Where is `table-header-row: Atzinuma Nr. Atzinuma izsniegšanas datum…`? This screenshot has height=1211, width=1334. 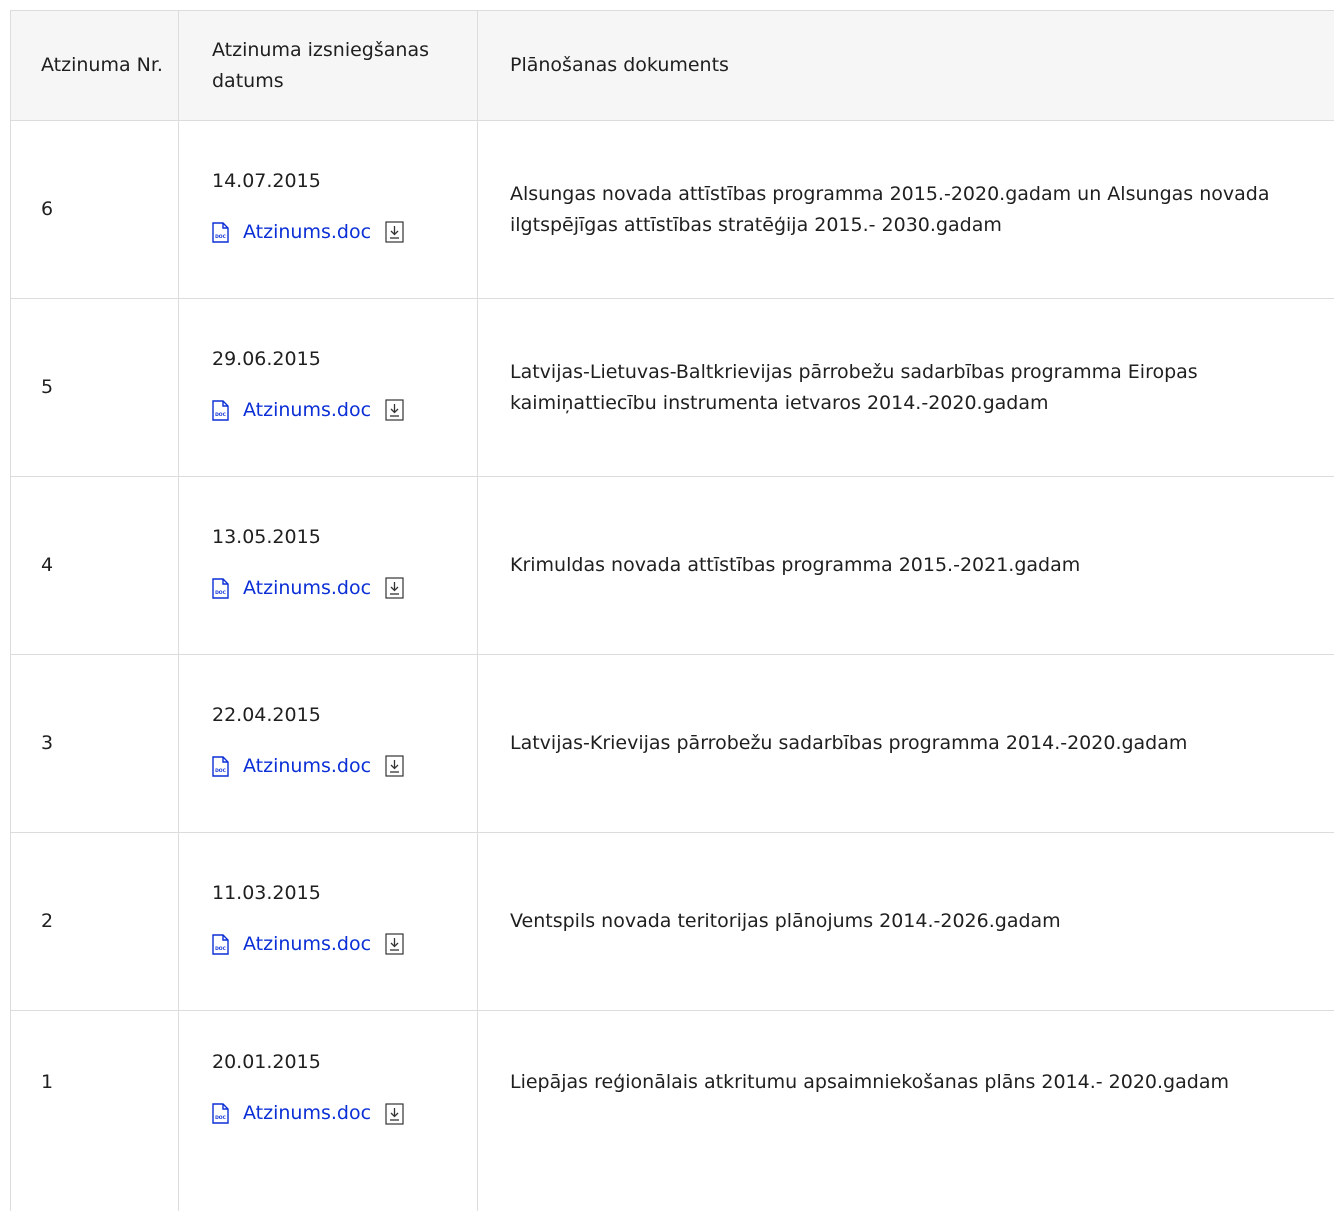
table-header-row: Atzinuma Nr. Atzinuma izsniegšanas datum… is located at coordinates (672, 66).